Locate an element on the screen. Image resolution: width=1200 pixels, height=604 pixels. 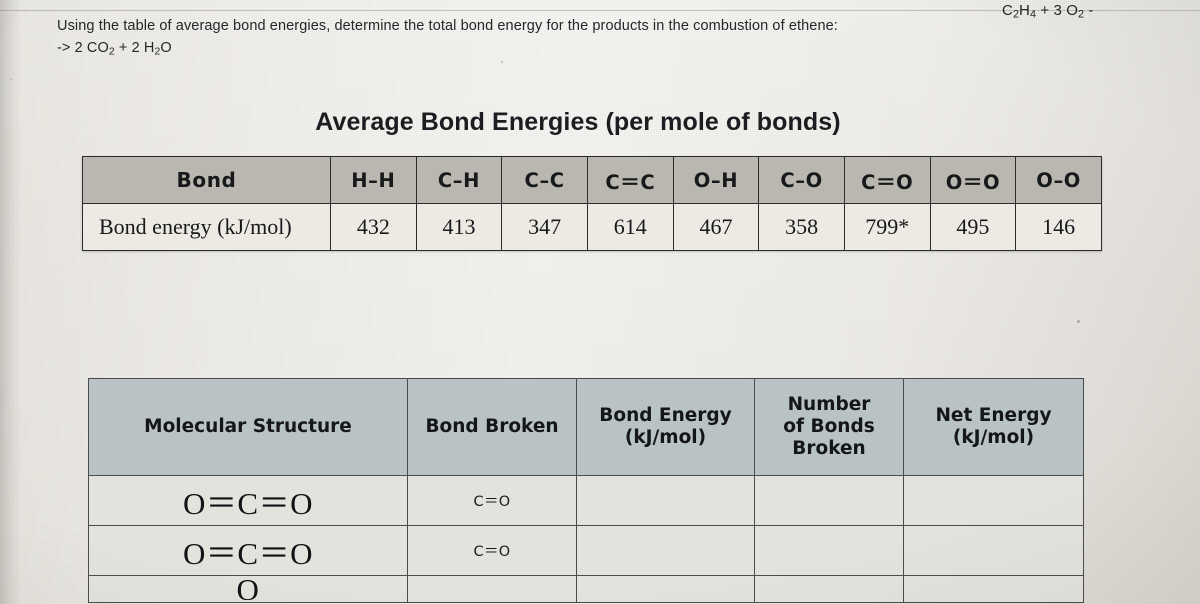
bond-cell-ch: C–H is located at coordinates (459, 180).